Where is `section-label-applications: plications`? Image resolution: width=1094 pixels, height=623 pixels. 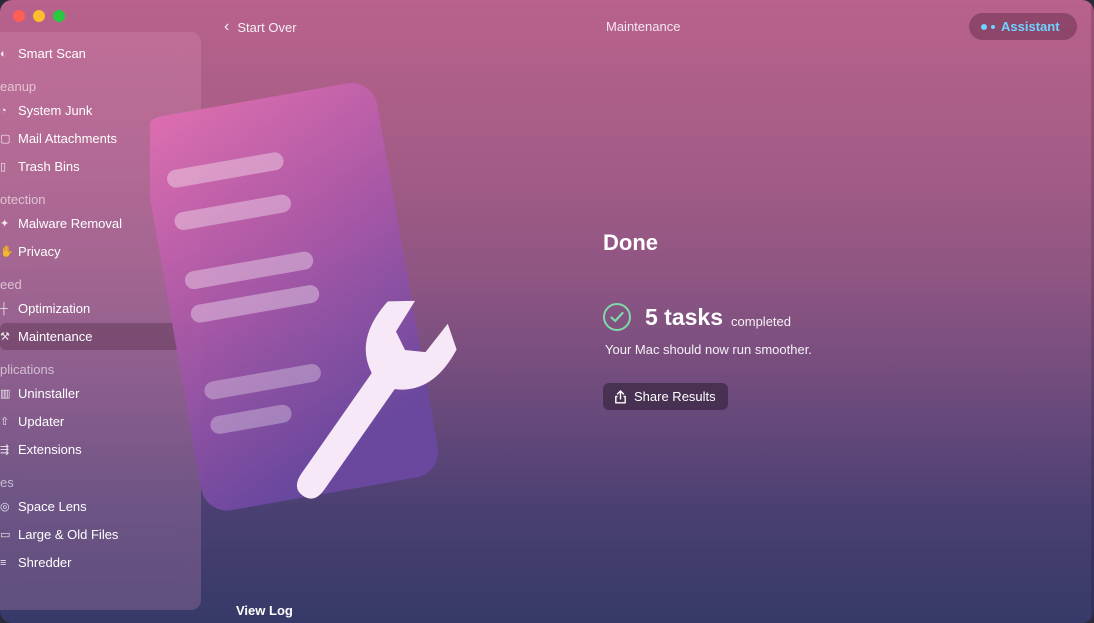
section-label-applications: plications is located at coordinates (27, 369).